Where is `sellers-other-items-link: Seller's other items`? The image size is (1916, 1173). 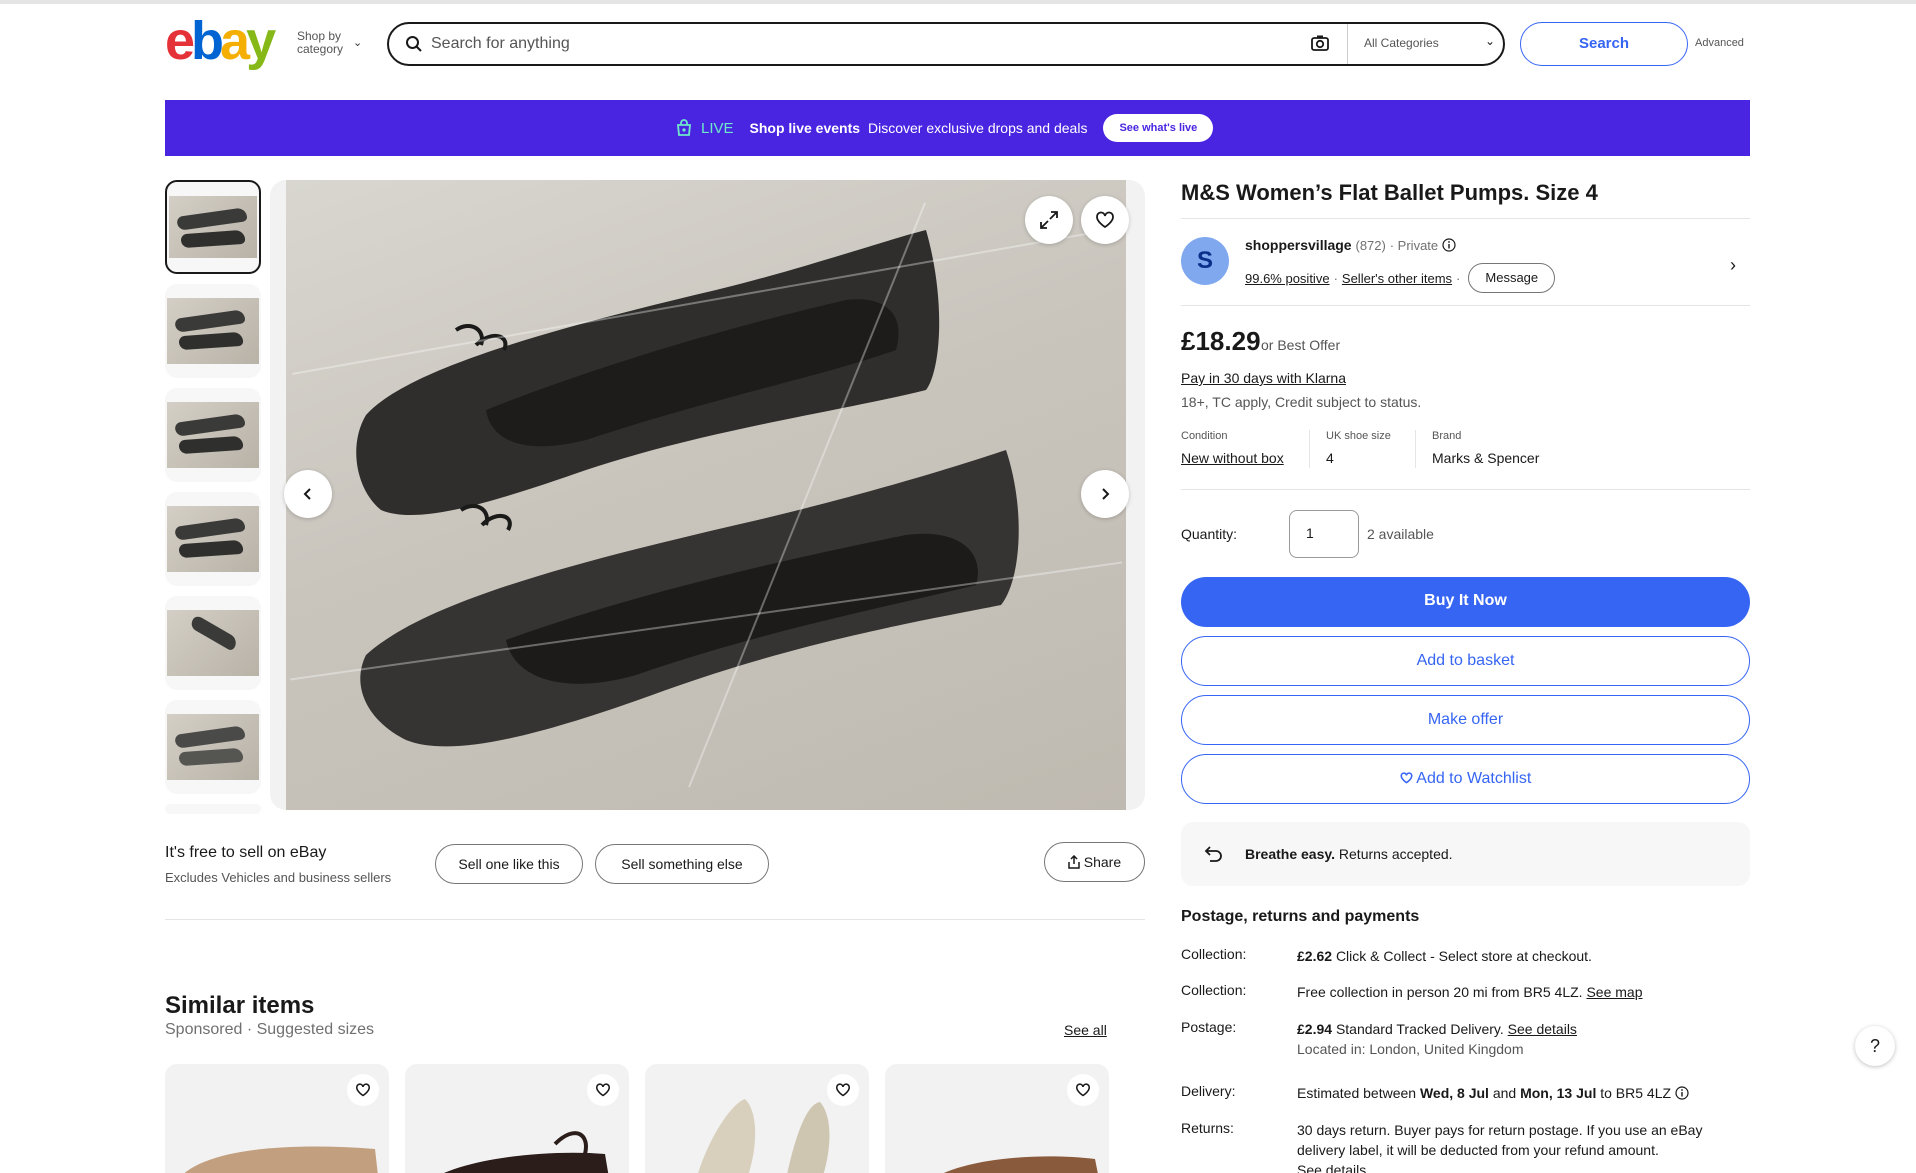 sellers-other-items-link: Seller's other items is located at coordinates (1397, 278).